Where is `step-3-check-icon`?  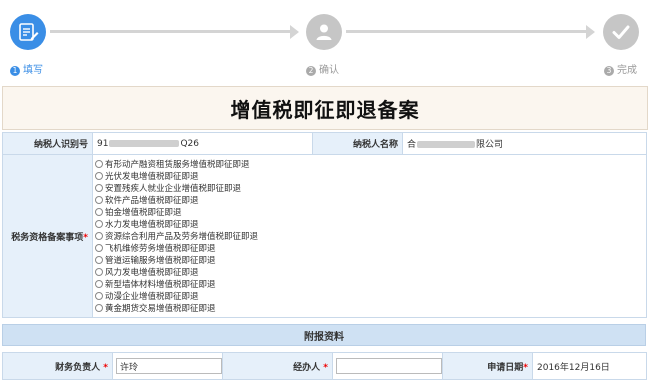 step-3-check-icon is located at coordinates (621, 32).